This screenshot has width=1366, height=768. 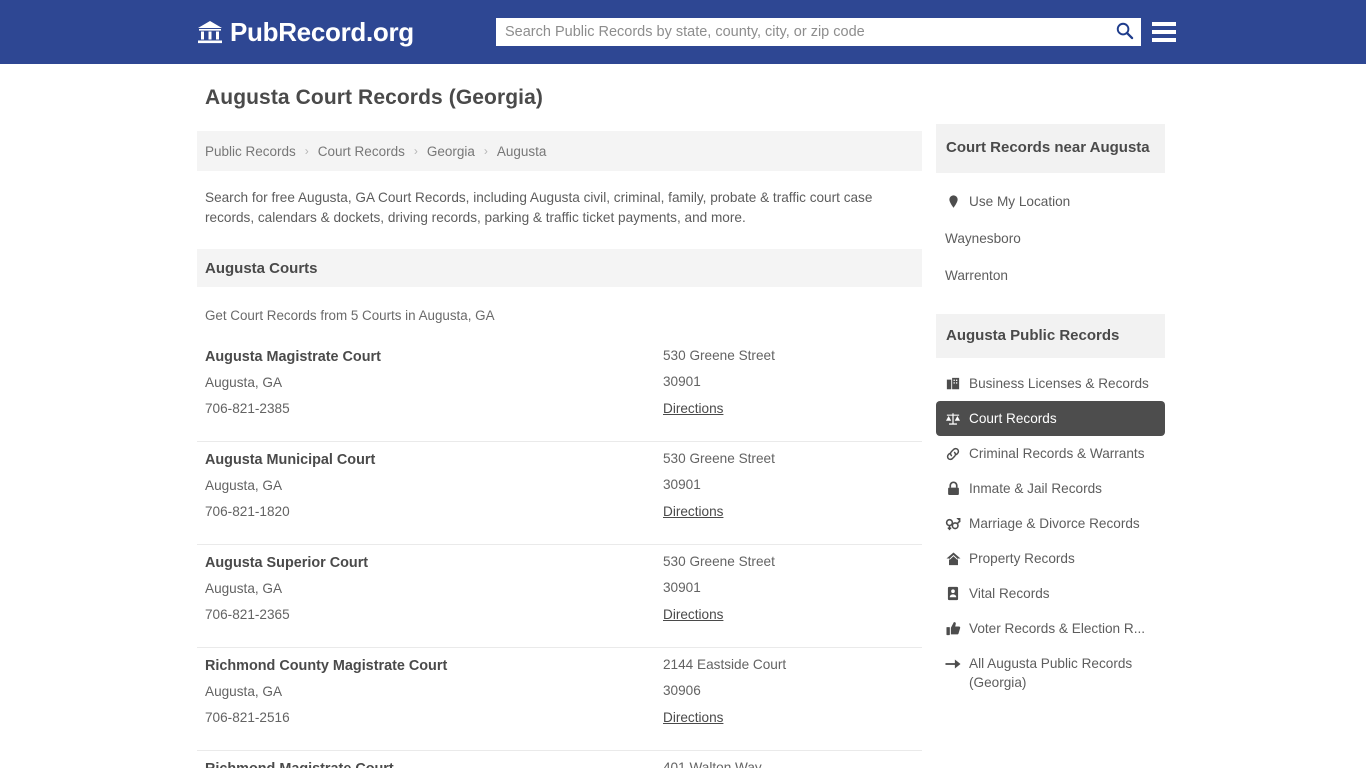 I want to click on page-title: Augusta Court Records (Georgia), so click(x=374, y=97).